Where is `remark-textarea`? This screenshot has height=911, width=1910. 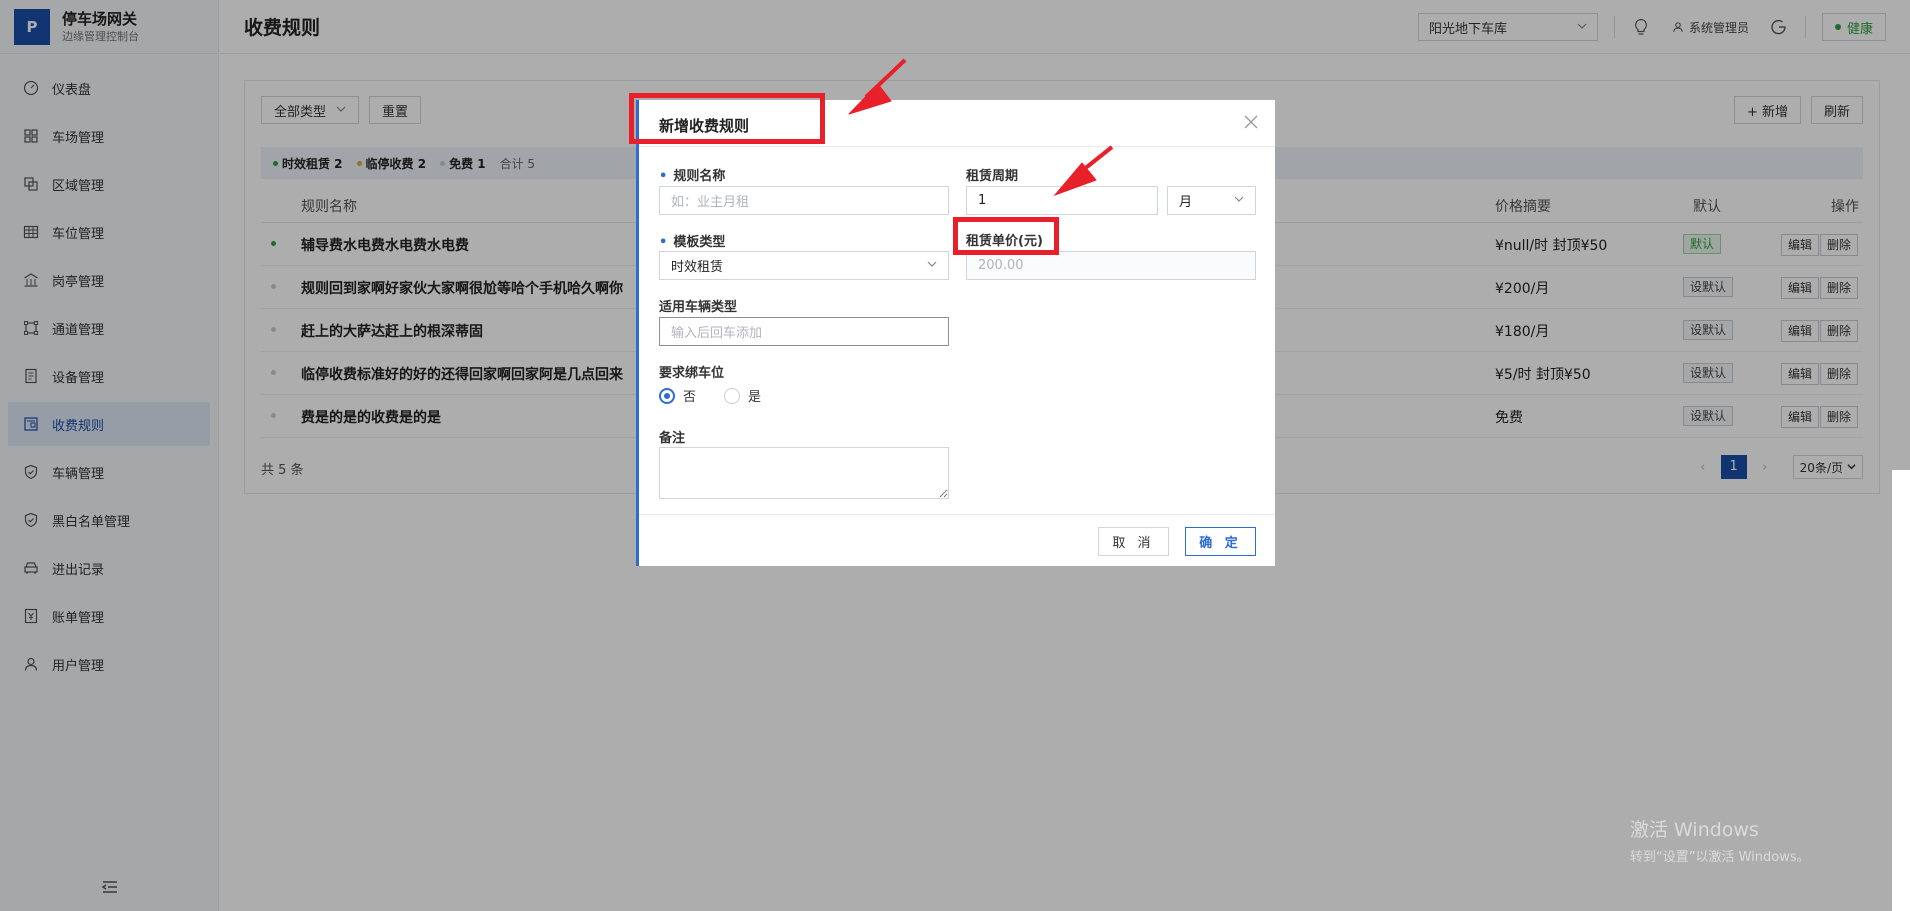 remark-textarea is located at coordinates (804, 473).